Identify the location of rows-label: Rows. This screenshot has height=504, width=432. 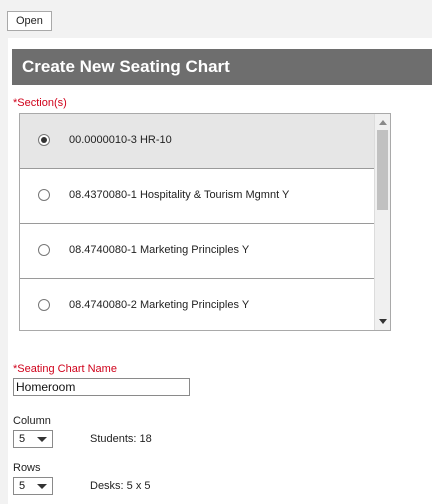
(27, 468).